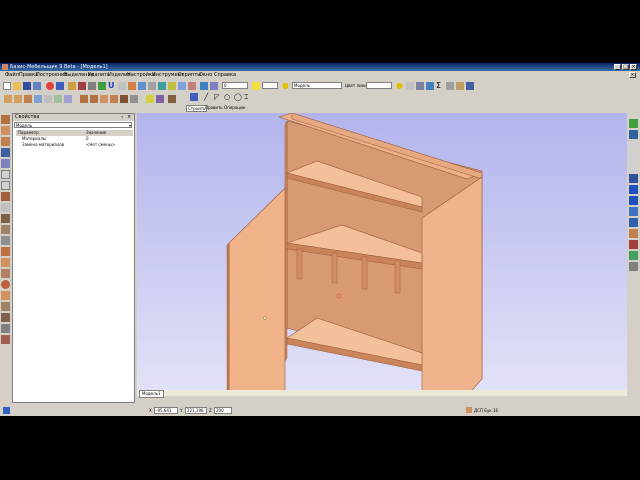 The image size is (640, 480). What do you see at coordinates (74, 145) in the screenshot?
I see `table-row: Замена материалов <Нет смены>` at bounding box center [74, 145].